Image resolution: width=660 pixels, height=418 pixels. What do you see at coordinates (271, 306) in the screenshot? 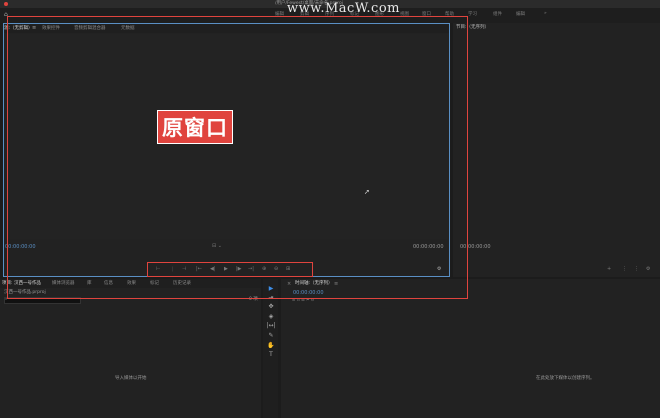
I see `ripple-edit-tool-icon: ✥` at bounding box center [271, 306].